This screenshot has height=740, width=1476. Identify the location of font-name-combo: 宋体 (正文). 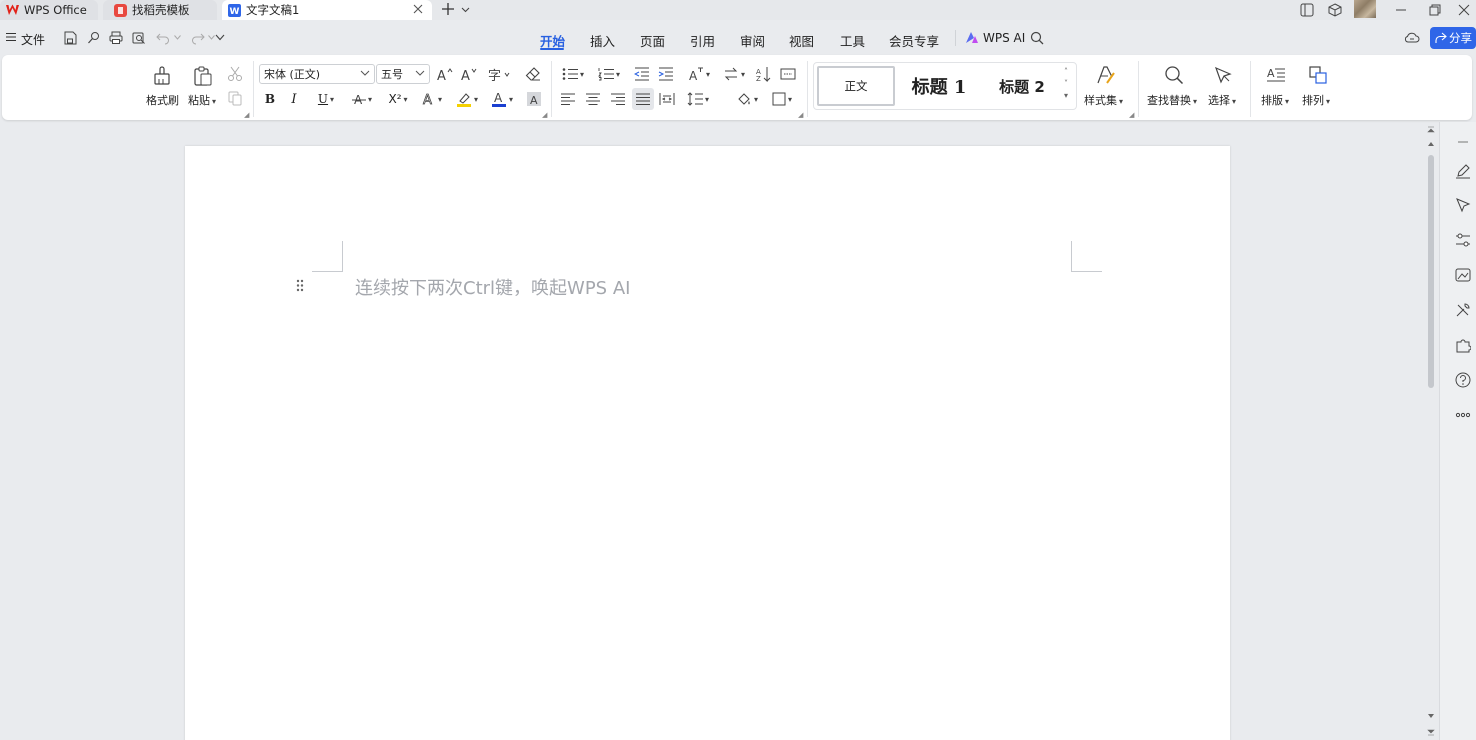
(317, 74).